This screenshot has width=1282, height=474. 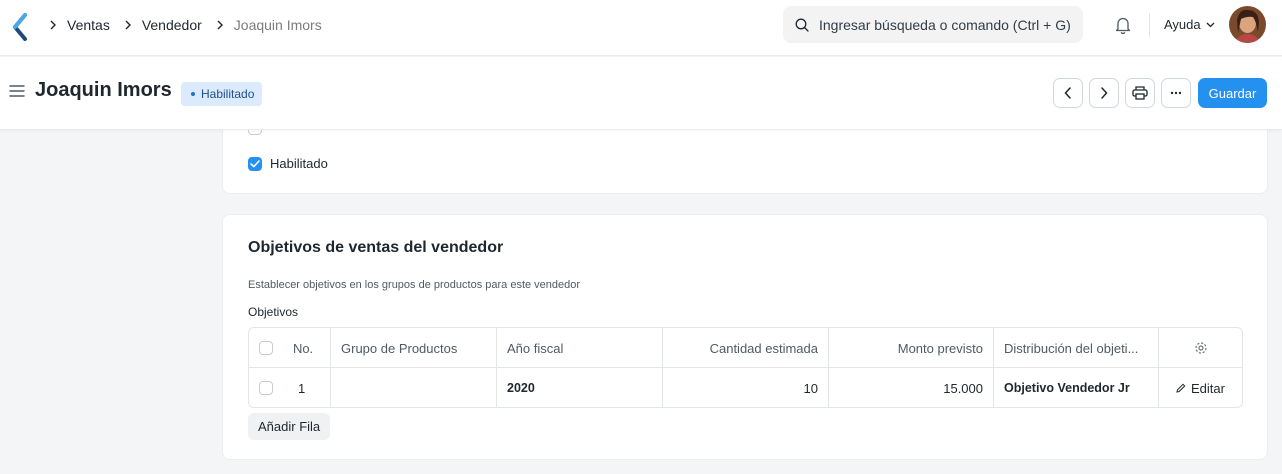 What do you see at coordinates (945, 24) in the screenshot?
I see `search-placeholder: Ingresar búsqueda o comando (Ctrl + G)` at bounding box center [945, 24].